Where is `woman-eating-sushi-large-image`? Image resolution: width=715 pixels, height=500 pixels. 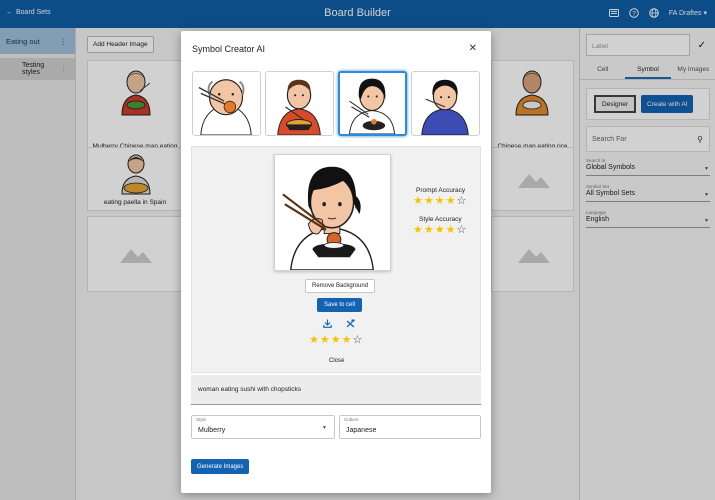 woman-eating-sushi-large-image is located at coordinates (328, 218).